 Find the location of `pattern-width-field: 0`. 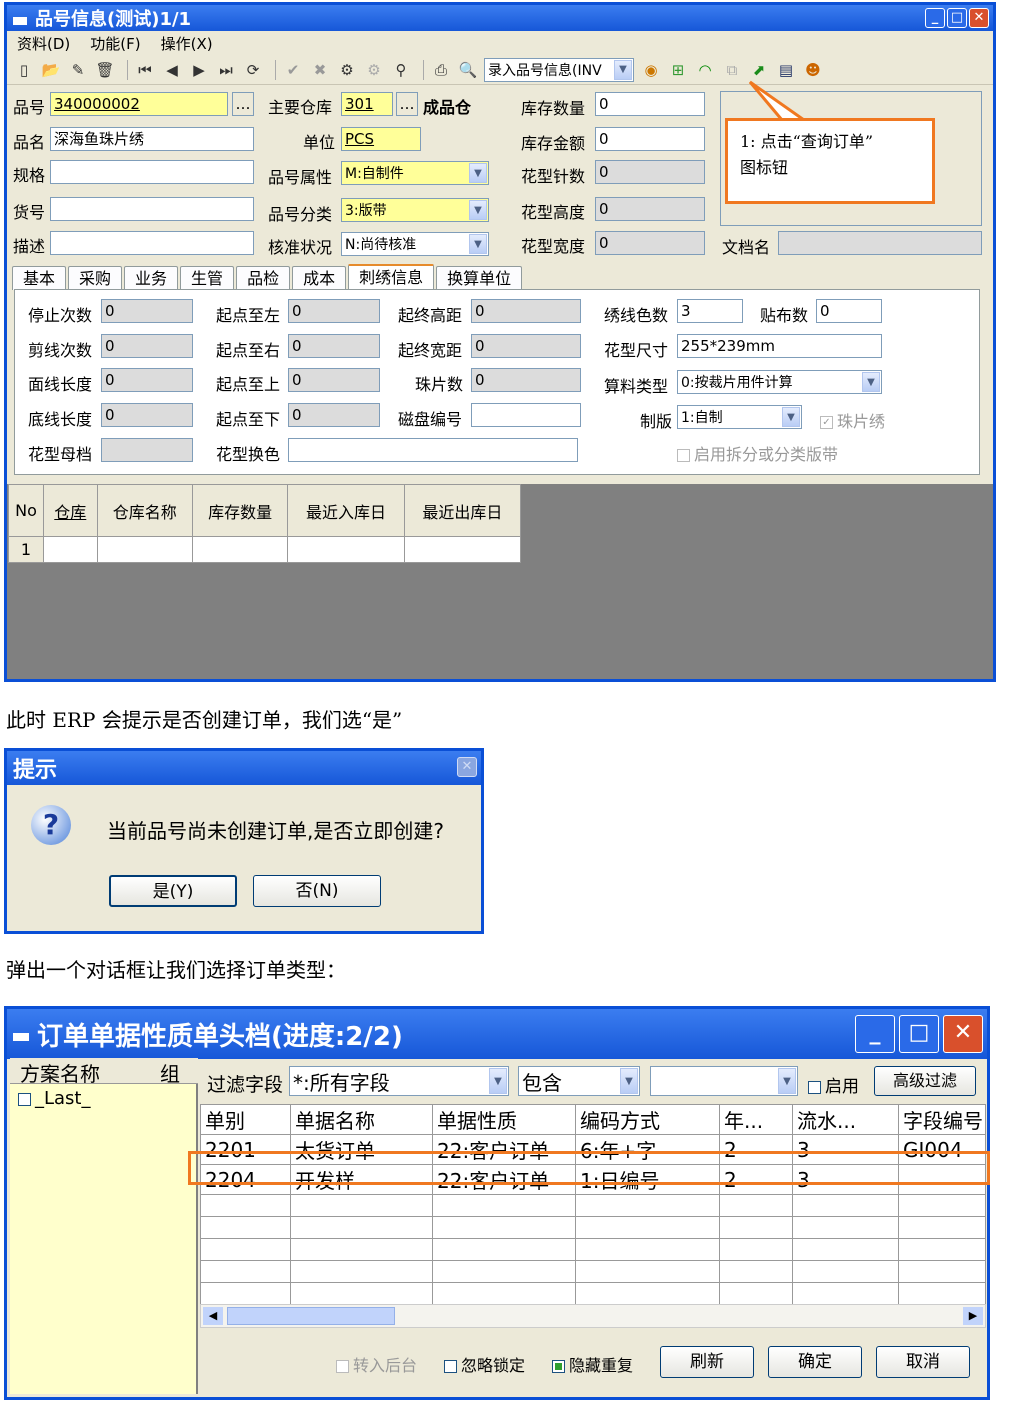

pattern-width-field: 0 is located at coordinates (650, 243).